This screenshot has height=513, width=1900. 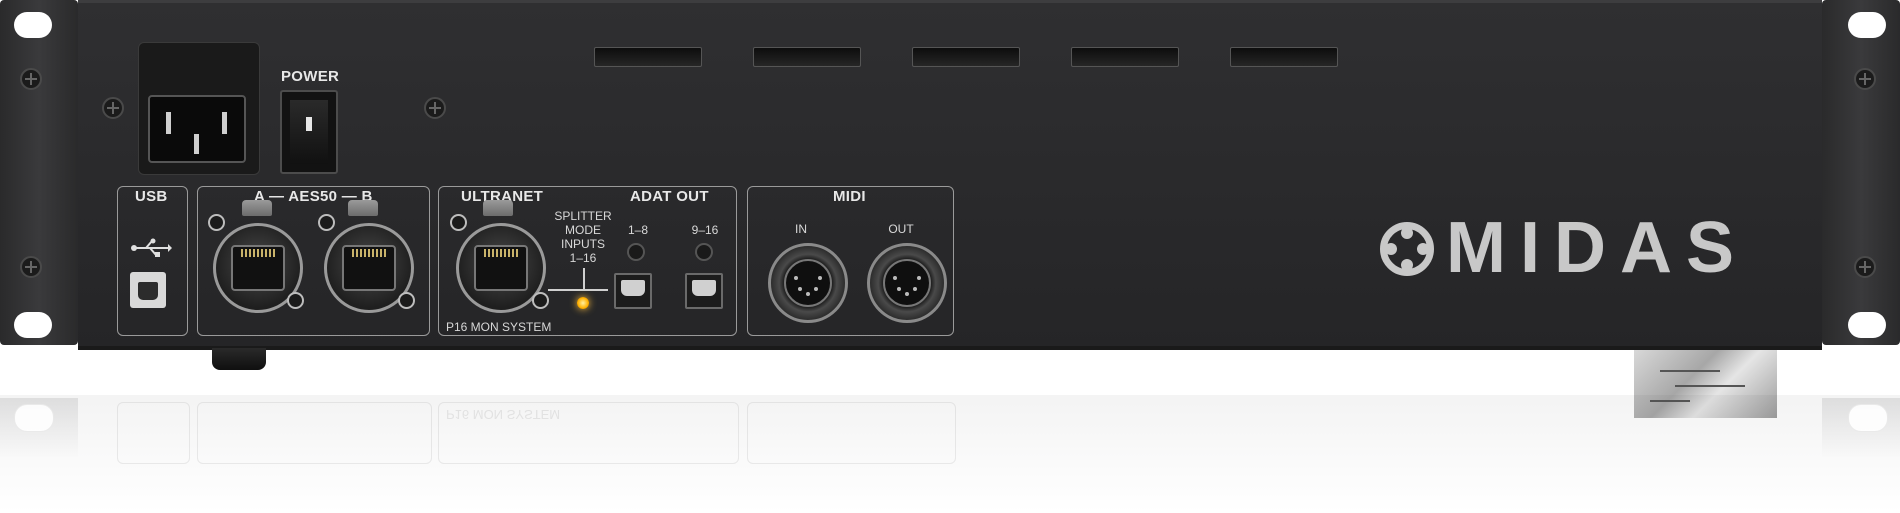 What do you see at coordinates (669, 196) in the screenshot?
I see `adat-out-label: ADAT OUT` at bounding box center [669, 196].